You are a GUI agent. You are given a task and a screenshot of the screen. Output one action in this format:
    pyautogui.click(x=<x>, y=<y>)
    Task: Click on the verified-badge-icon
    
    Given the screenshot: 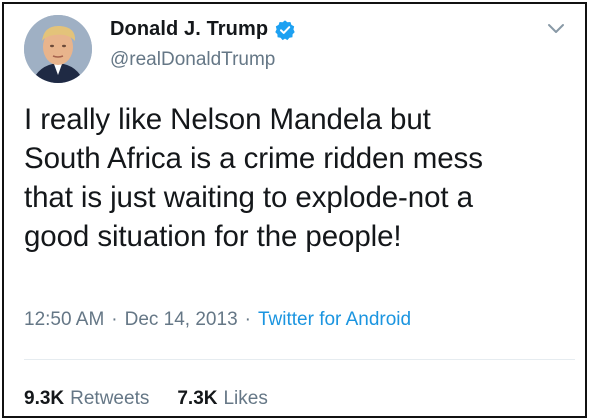 What is the action you would take?
    pyautogui.click(x=285, y=30)
    